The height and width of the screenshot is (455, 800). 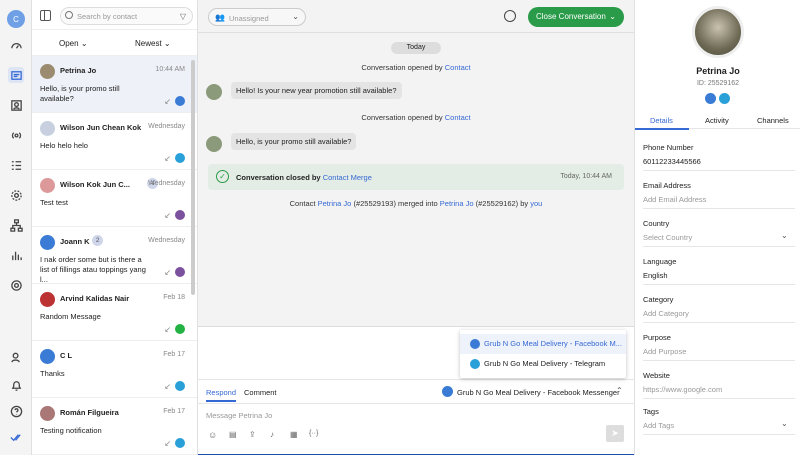 I want to click on merge-text: Contact, so click(x=303, y=203).